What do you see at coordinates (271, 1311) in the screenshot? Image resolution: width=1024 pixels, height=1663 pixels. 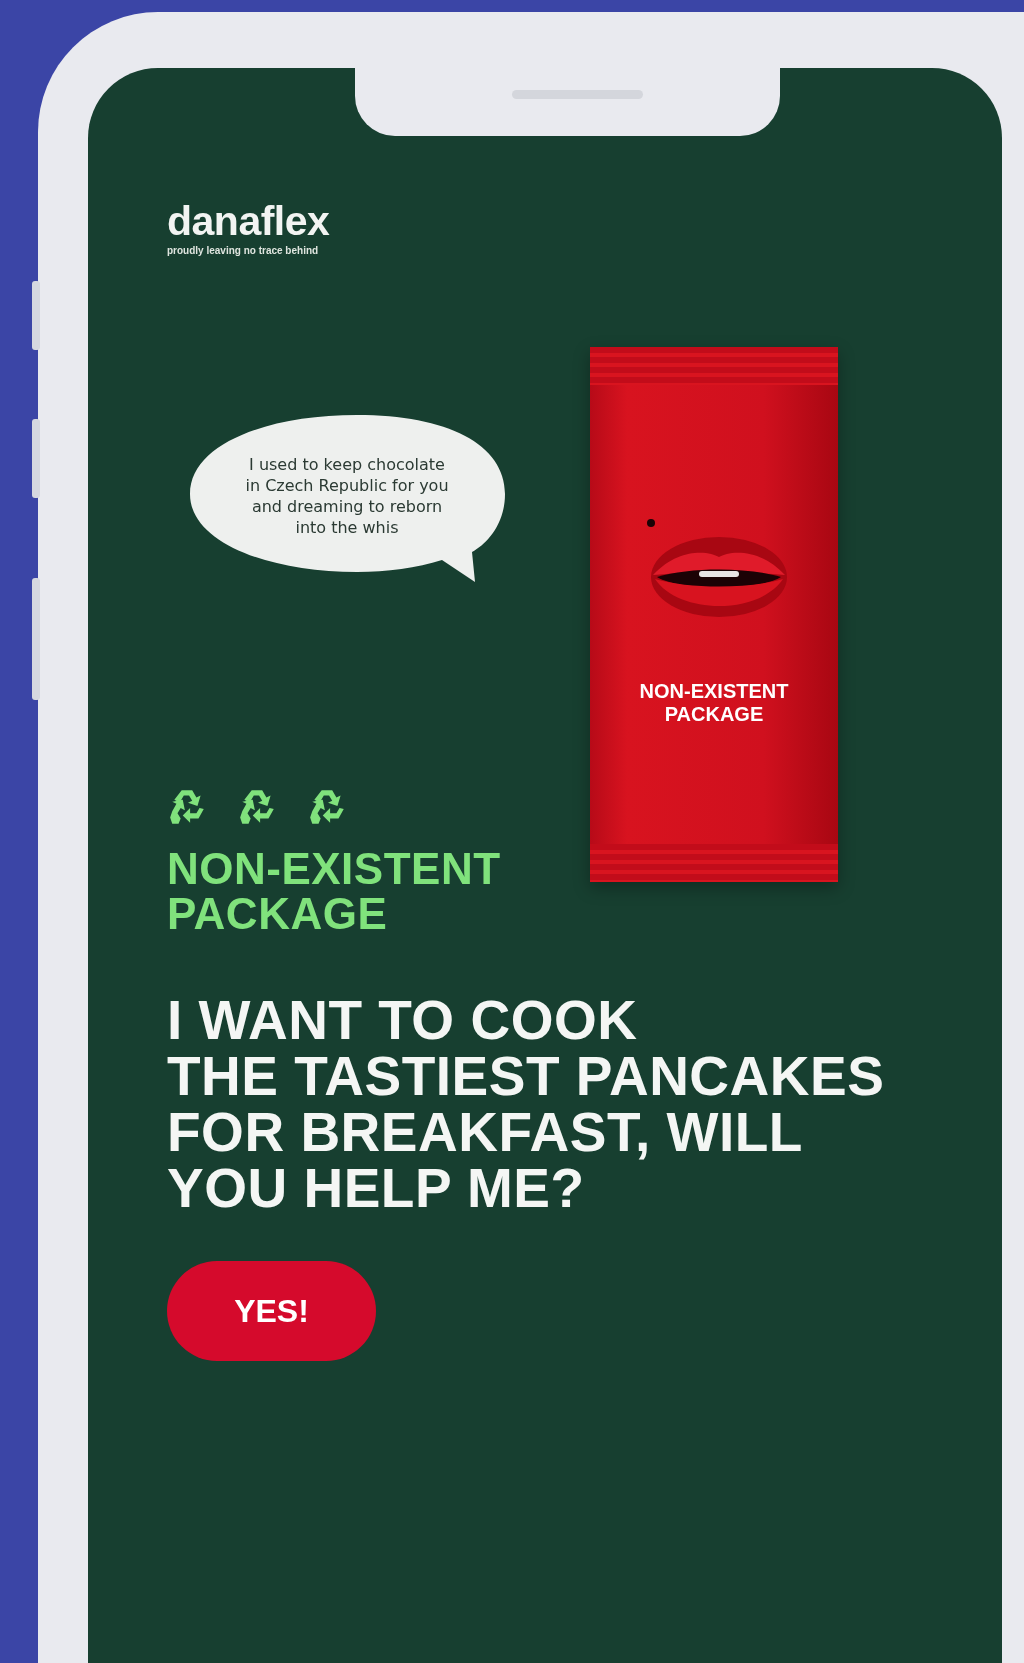 I see `yes-button: YES!` at bounding box center [271, 1311].